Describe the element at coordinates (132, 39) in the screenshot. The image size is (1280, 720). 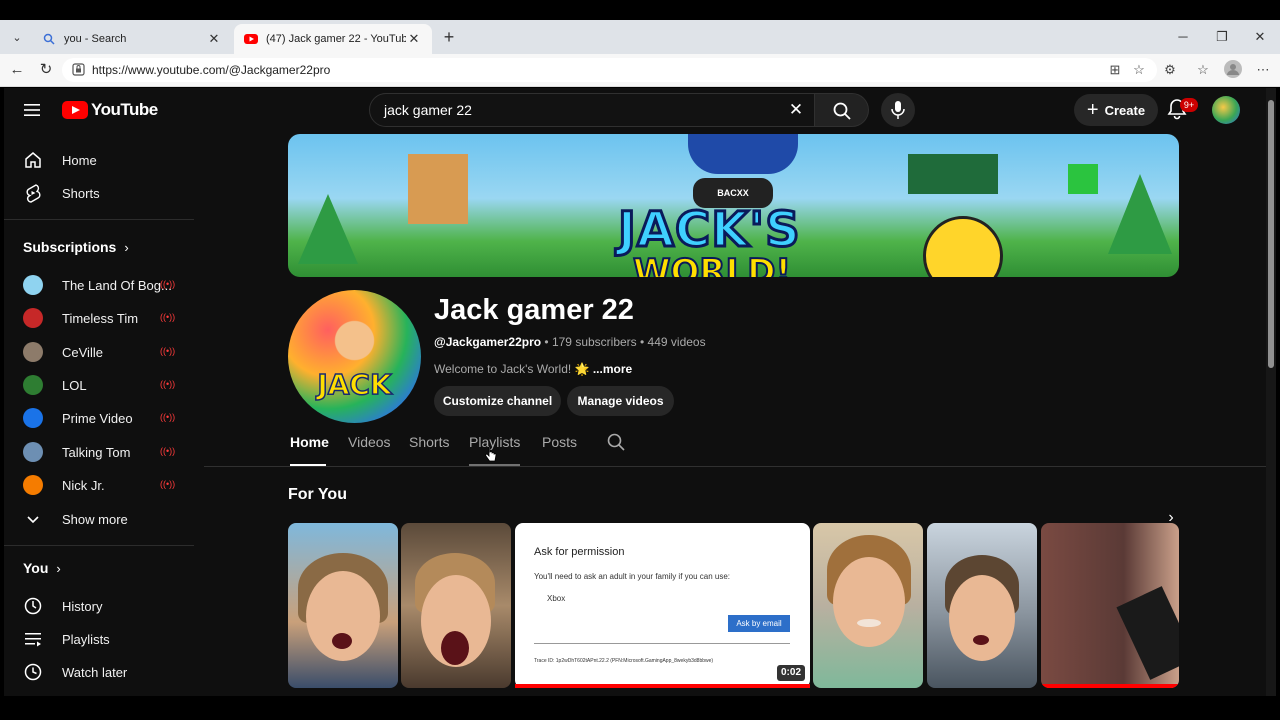
I see `browser-tab-search: you - Search ✕` at that location.